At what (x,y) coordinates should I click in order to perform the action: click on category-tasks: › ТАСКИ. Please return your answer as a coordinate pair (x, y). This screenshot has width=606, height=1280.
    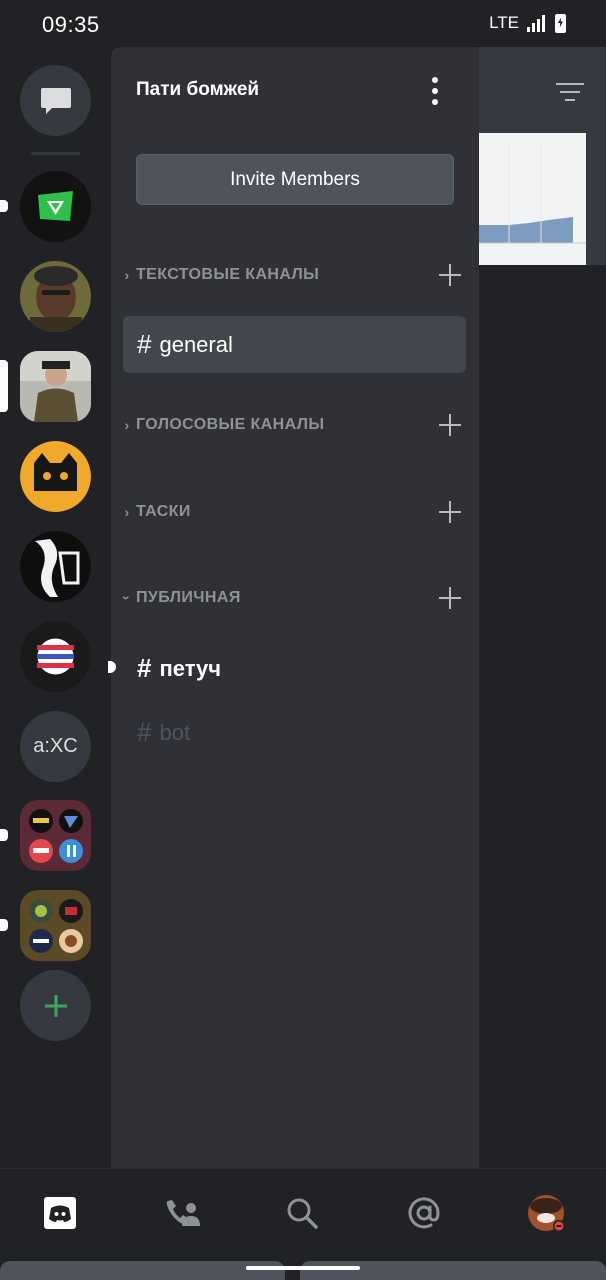
    Looking at the image, I should click on (295, 512).